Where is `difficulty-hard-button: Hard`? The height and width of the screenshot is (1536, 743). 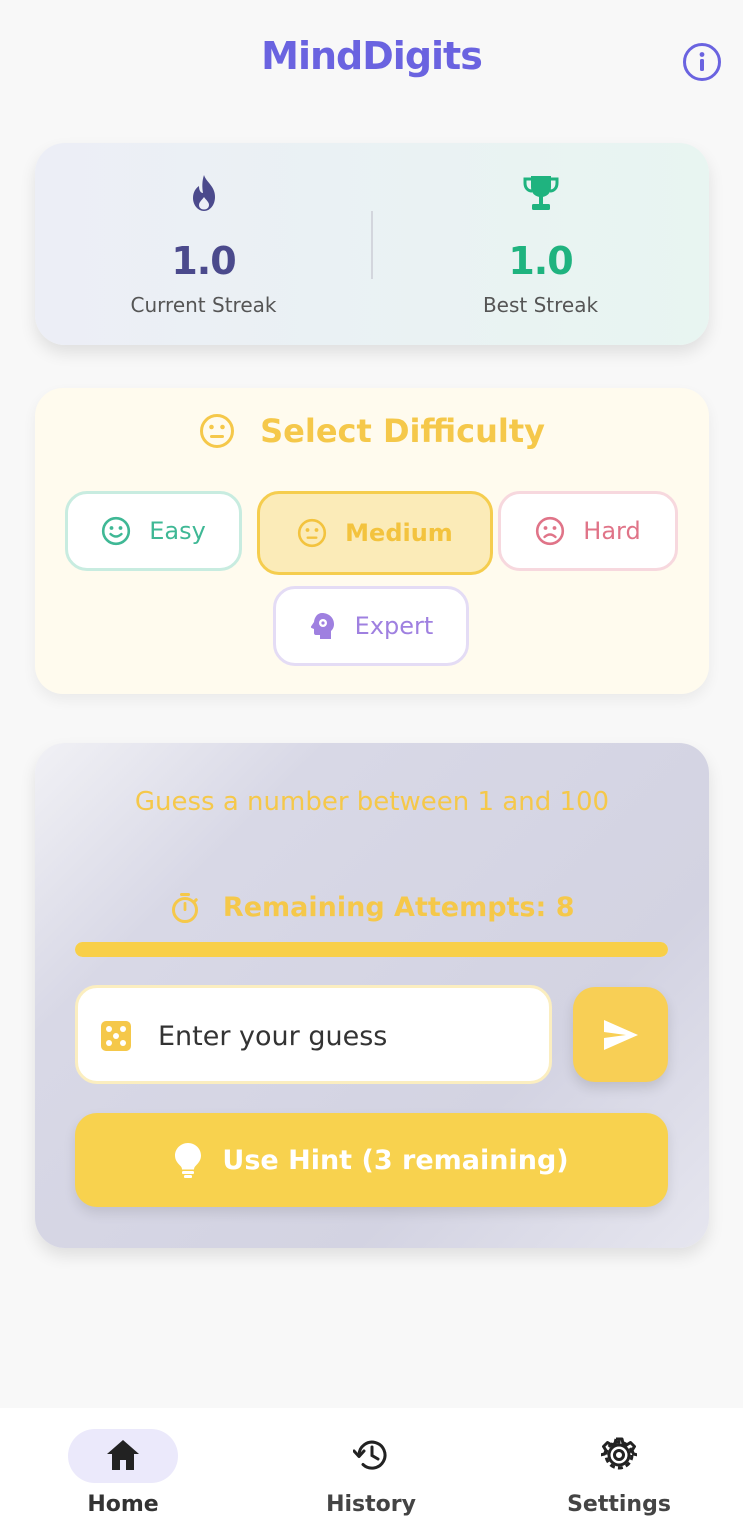 difficulty-hard-button: Hard is located at coordinates (588, 531).